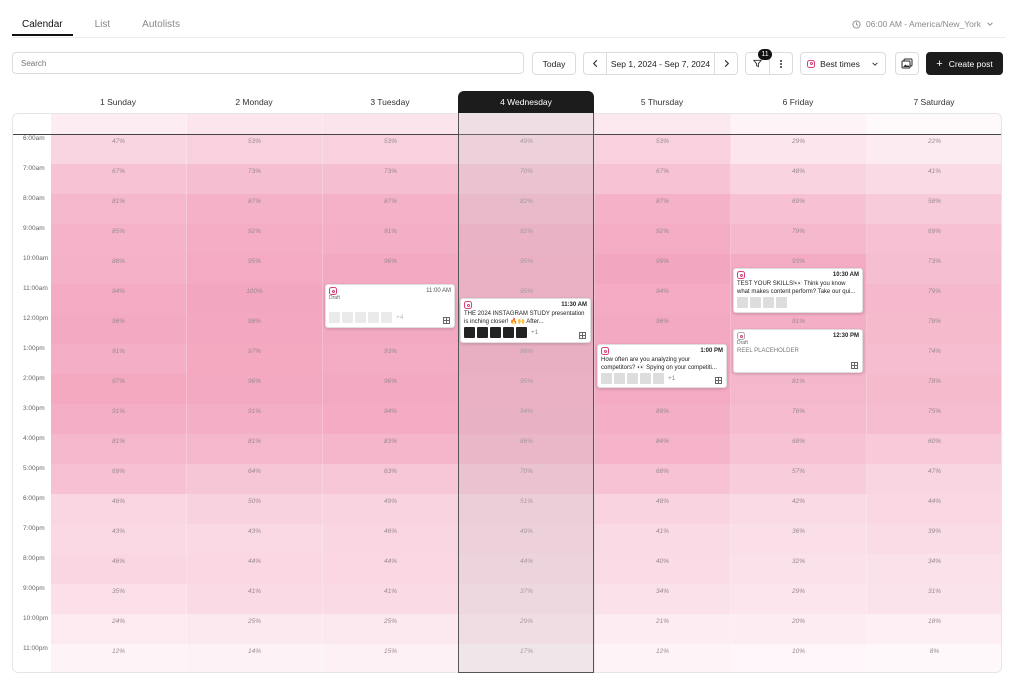 Image resolution: width=1024 pixels, height=687 pixels. Describe the element at coordinates (255, 359) in the screenshot. I see `heatmap-cell: 97%` at that location.